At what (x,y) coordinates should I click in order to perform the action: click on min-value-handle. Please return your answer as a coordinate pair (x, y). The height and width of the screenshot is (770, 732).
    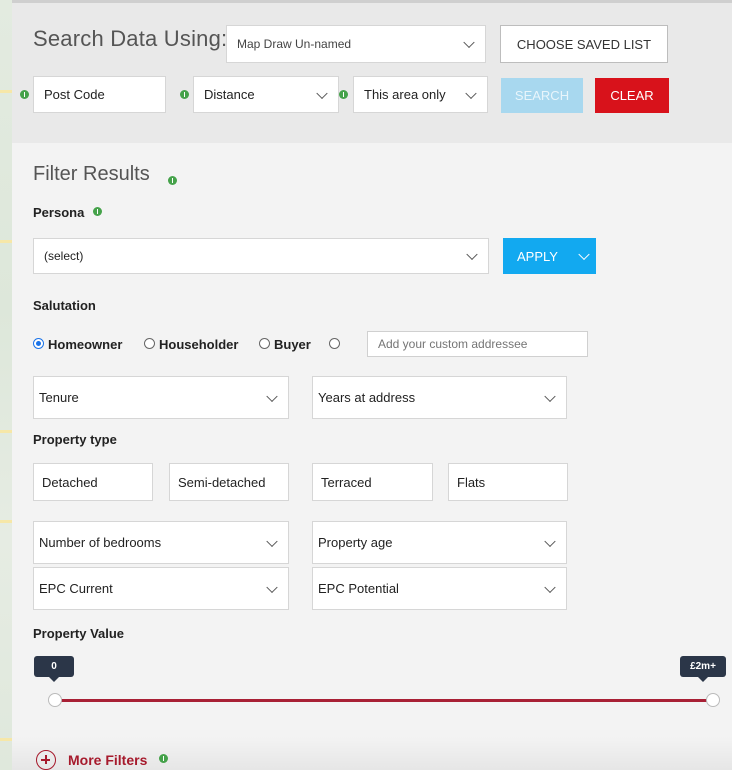
    Looking at the image, I should click on (55, 700).